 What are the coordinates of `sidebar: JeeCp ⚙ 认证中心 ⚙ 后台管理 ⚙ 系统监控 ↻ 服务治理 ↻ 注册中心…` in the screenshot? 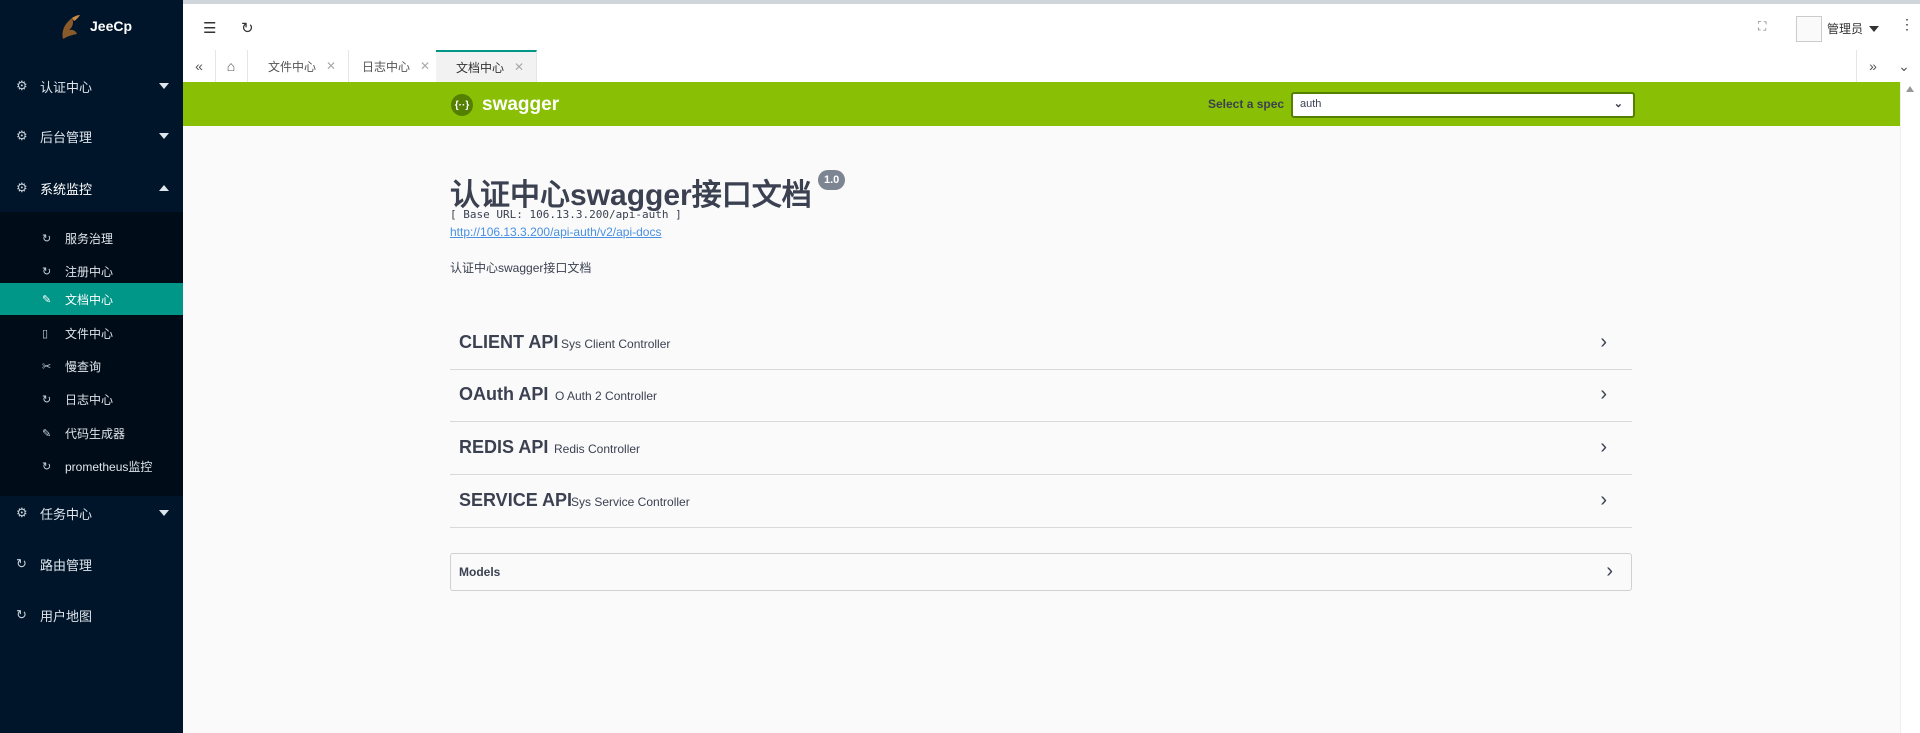 It's located at (91, 366).